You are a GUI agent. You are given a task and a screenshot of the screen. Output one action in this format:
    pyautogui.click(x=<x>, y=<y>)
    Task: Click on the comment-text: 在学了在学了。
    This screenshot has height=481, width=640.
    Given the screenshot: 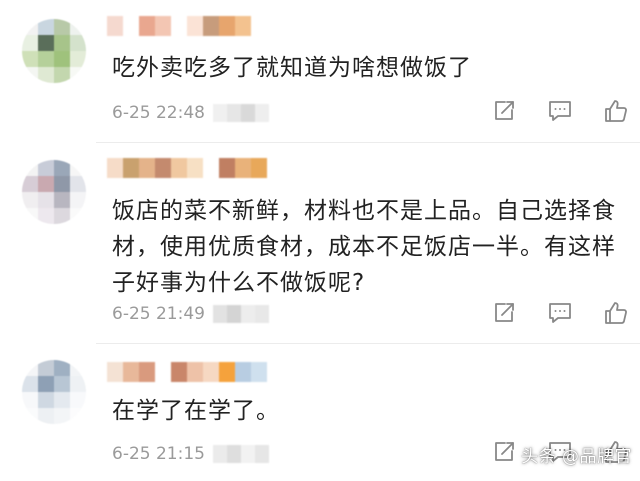 What is the action you would take?
    pyautogui.click(x=196, y=411)
    